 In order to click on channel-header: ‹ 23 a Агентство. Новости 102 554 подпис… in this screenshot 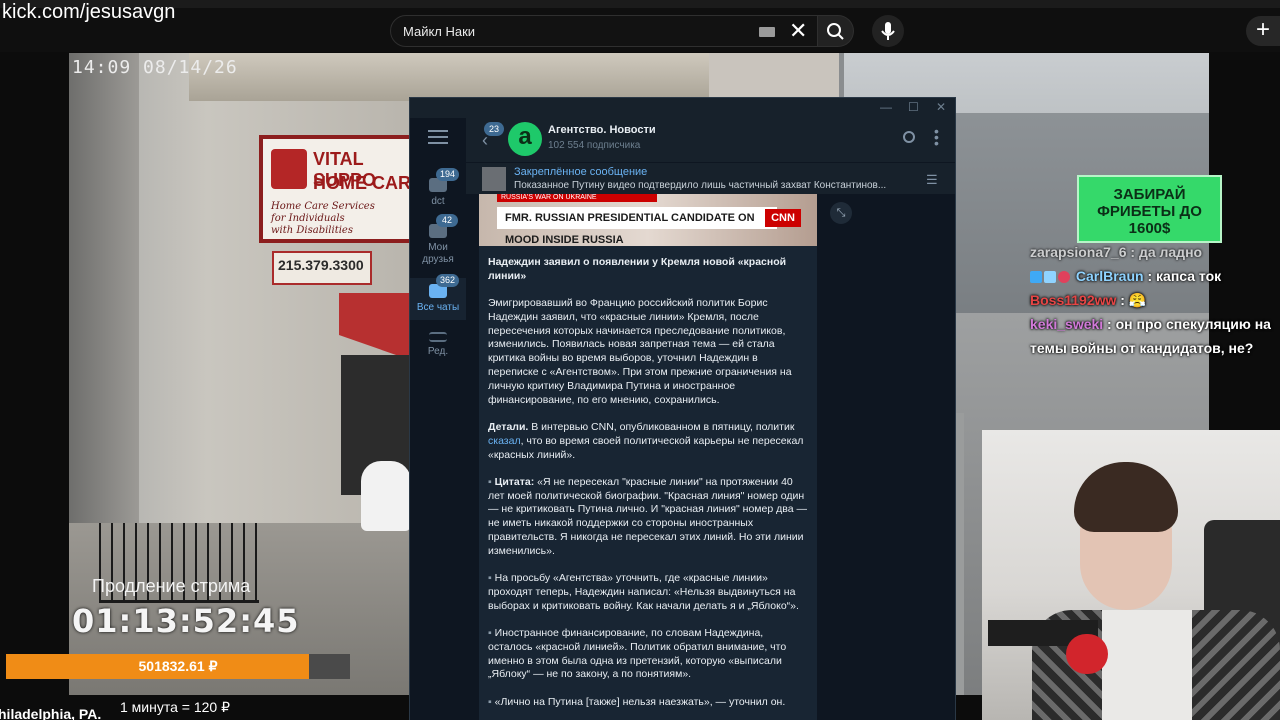, I will do `click(710, 140)`.